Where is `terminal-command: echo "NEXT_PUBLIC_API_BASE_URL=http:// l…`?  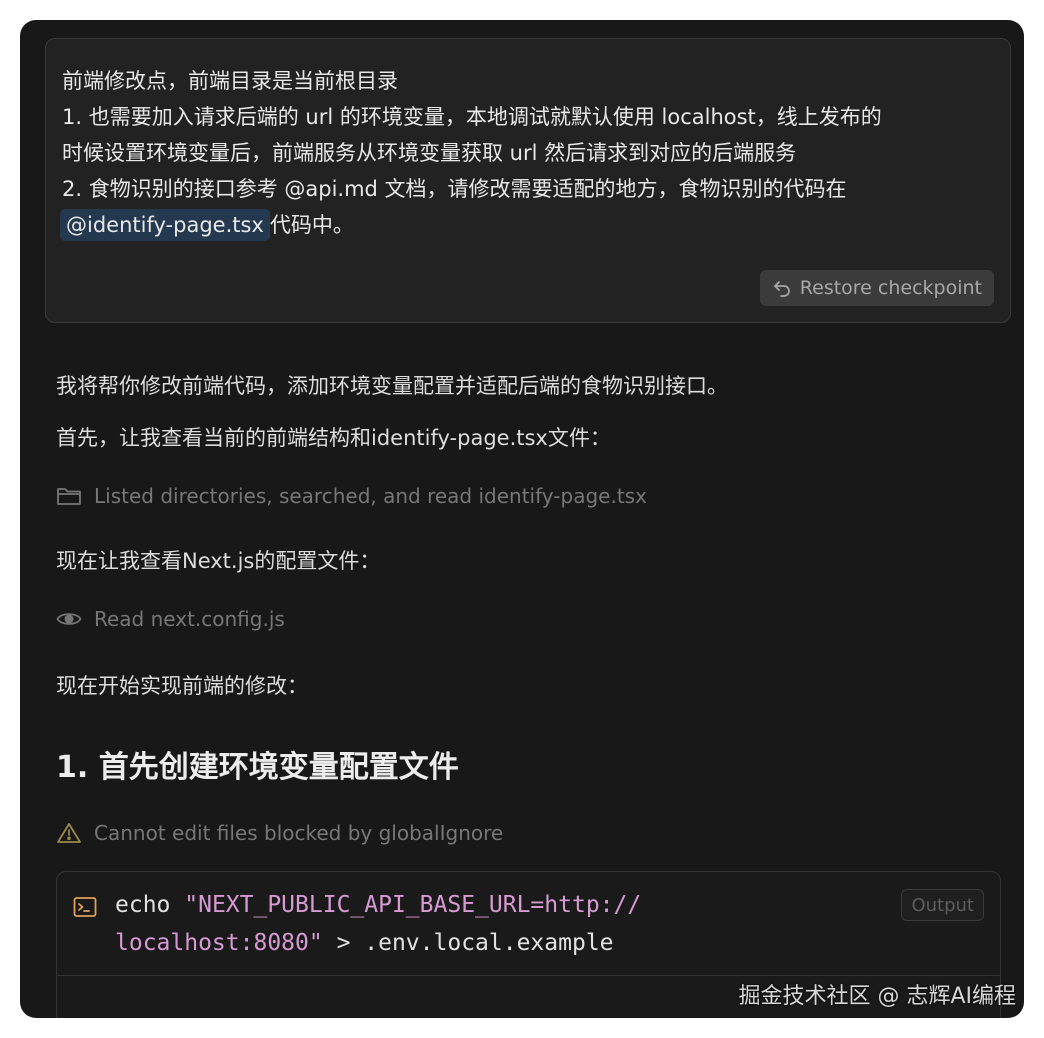
terminal-command: echo "NEXT_PUBLIC_API_BASE_URL=http:// l… is located at coordinates (378, 924).